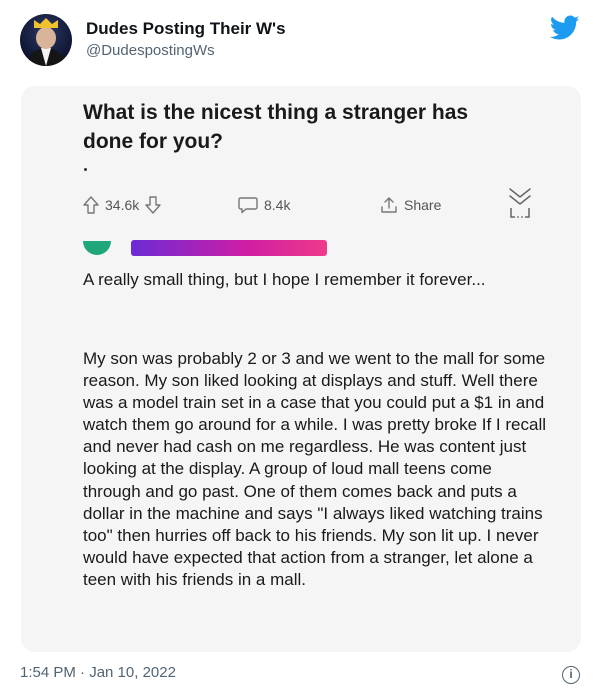 This screenshot has width=600, height=696. I want to click on redacted-avatar, so click(97, 248).